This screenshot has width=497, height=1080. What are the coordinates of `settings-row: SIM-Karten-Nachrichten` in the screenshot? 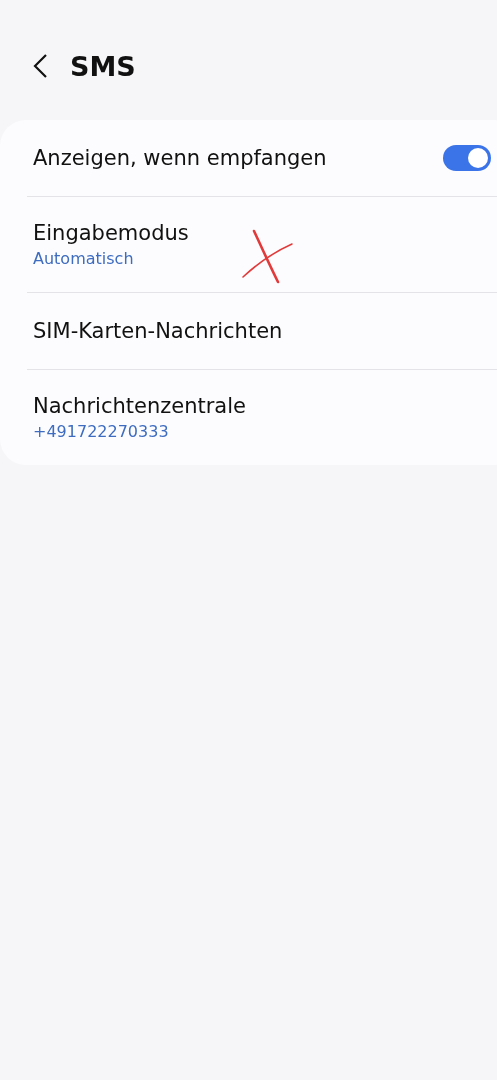 It's located at (248, 331).